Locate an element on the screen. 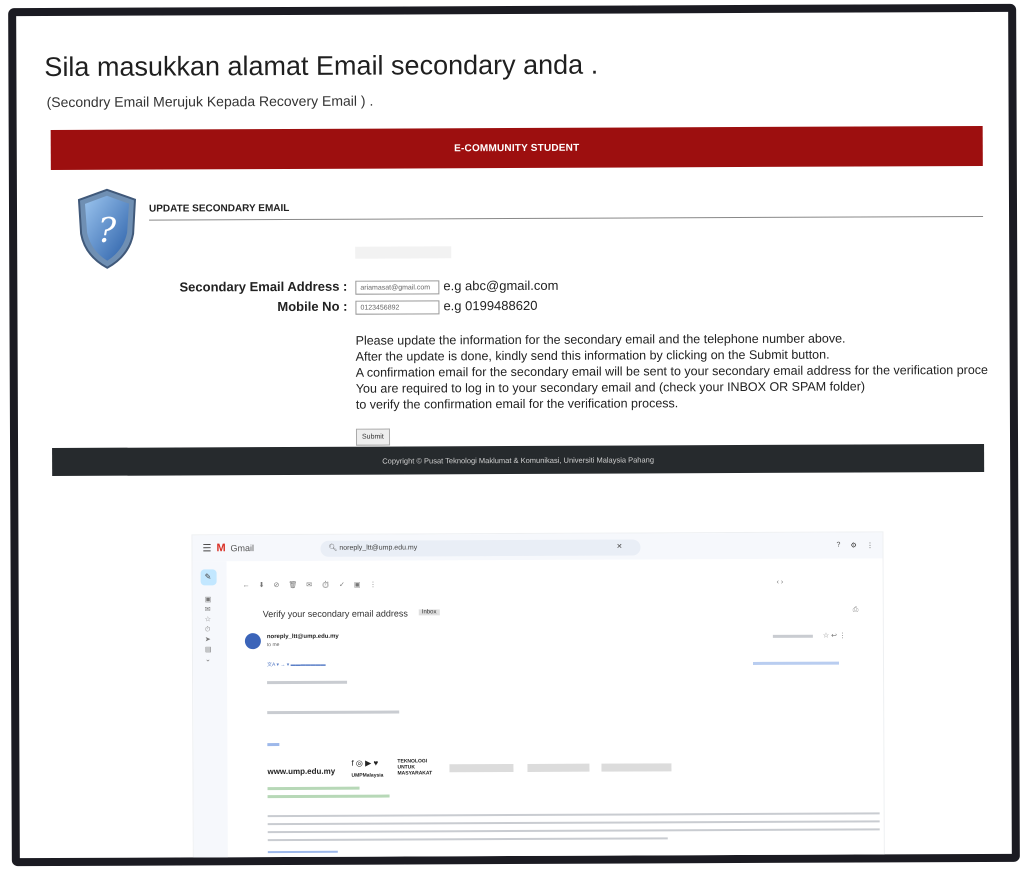 The width and height of the screenshot is (1028, 872). inbox-label-tag: Inbox is located at coordinates (429, 612).